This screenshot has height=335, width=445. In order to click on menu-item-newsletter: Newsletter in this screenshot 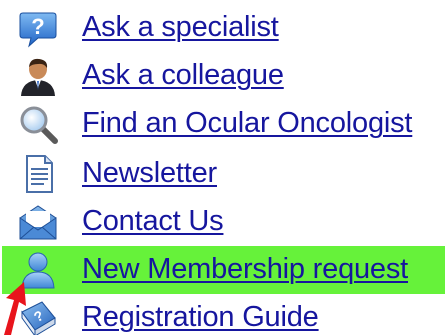, I will do `click(229, 174)`.